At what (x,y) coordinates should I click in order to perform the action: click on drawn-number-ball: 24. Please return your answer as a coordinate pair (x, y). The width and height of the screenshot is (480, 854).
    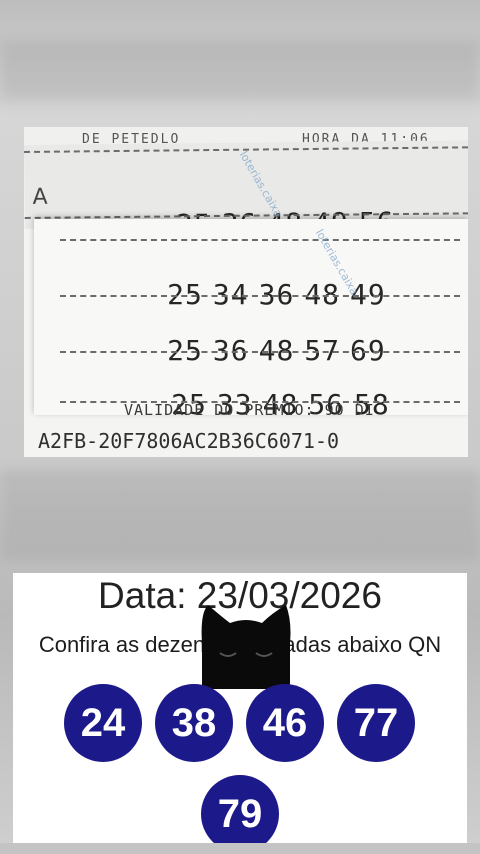
    Looking at the image, I should click on (103, 723).